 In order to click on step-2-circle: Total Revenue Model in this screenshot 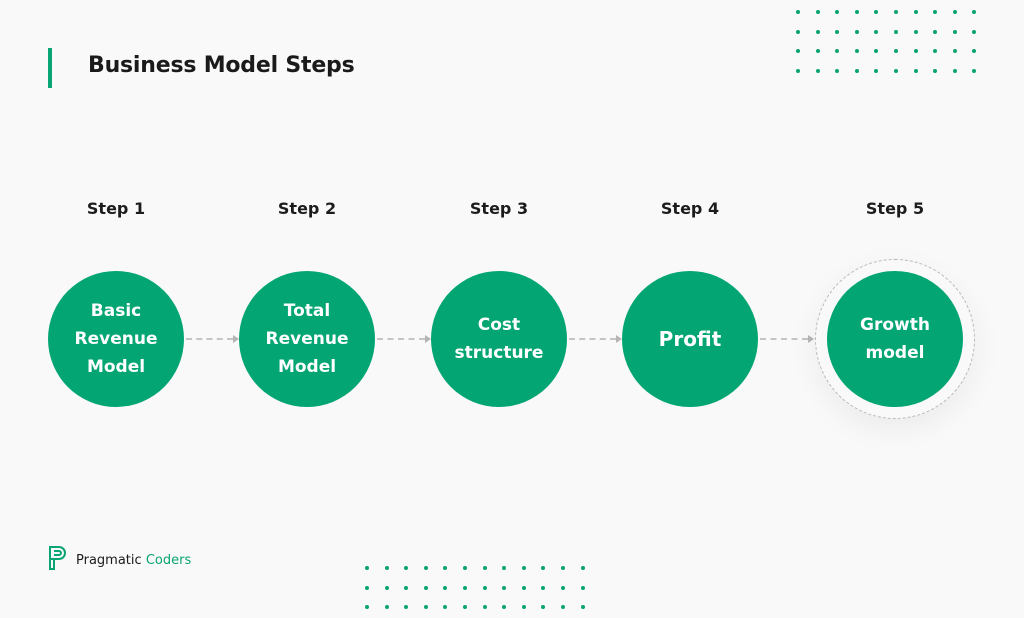, I will do `click(307, 339)`.